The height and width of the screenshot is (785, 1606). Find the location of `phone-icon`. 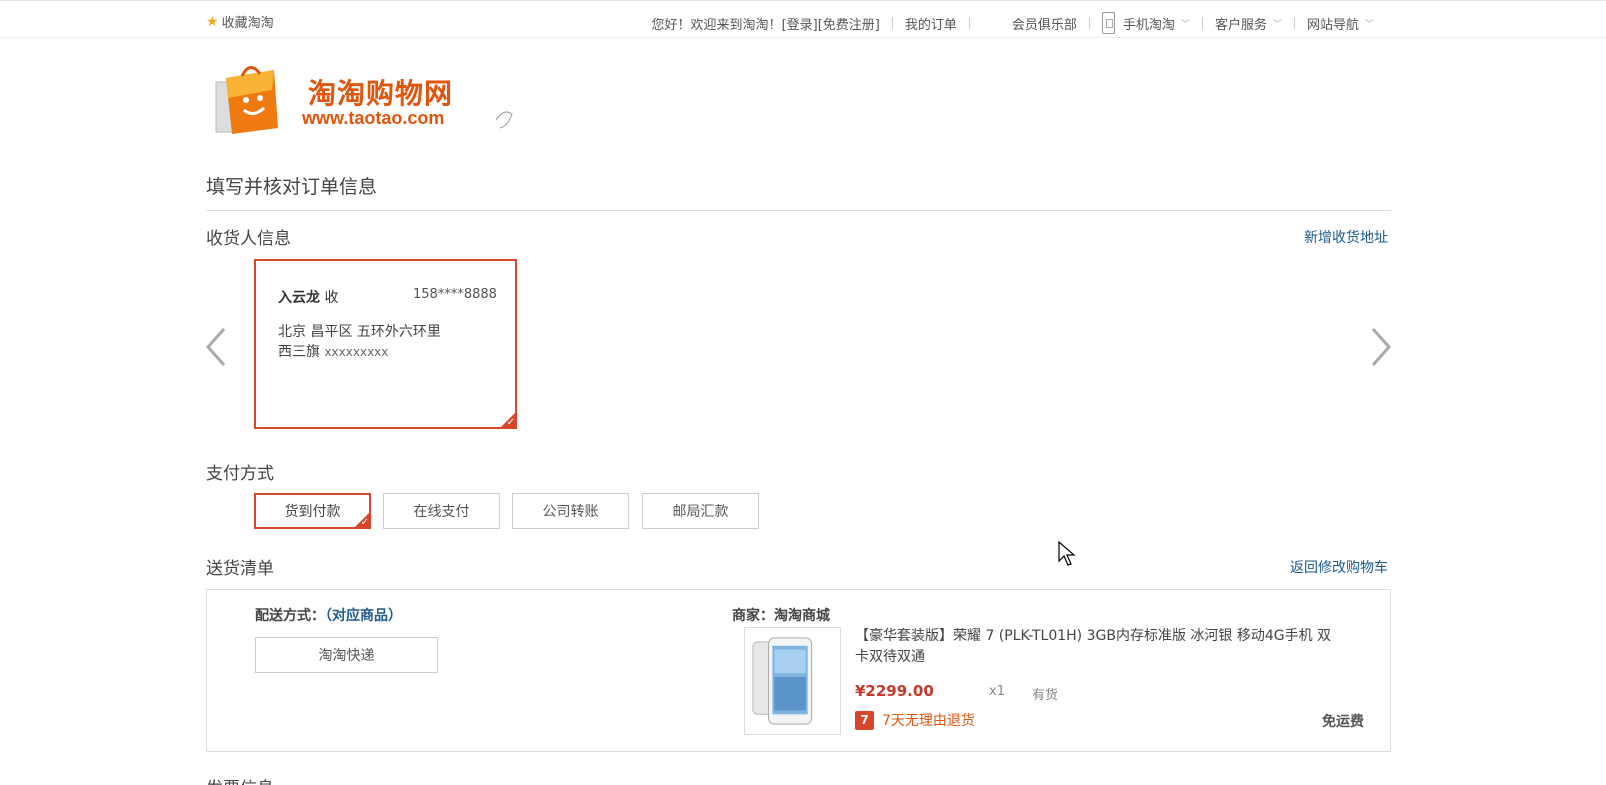

phone-icon is located at coordinates (1108, 23).